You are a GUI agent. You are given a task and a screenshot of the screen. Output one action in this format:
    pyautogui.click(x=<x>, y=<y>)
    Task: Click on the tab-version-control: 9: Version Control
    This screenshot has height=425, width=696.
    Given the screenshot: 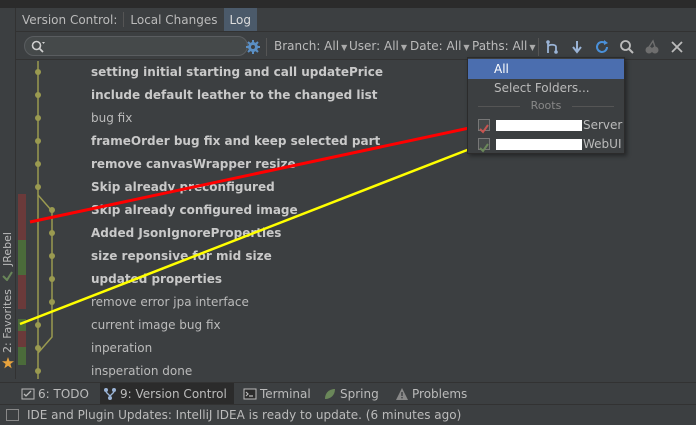 What is the action you would take?
    pyautogui.click(x=167, y=394)
    